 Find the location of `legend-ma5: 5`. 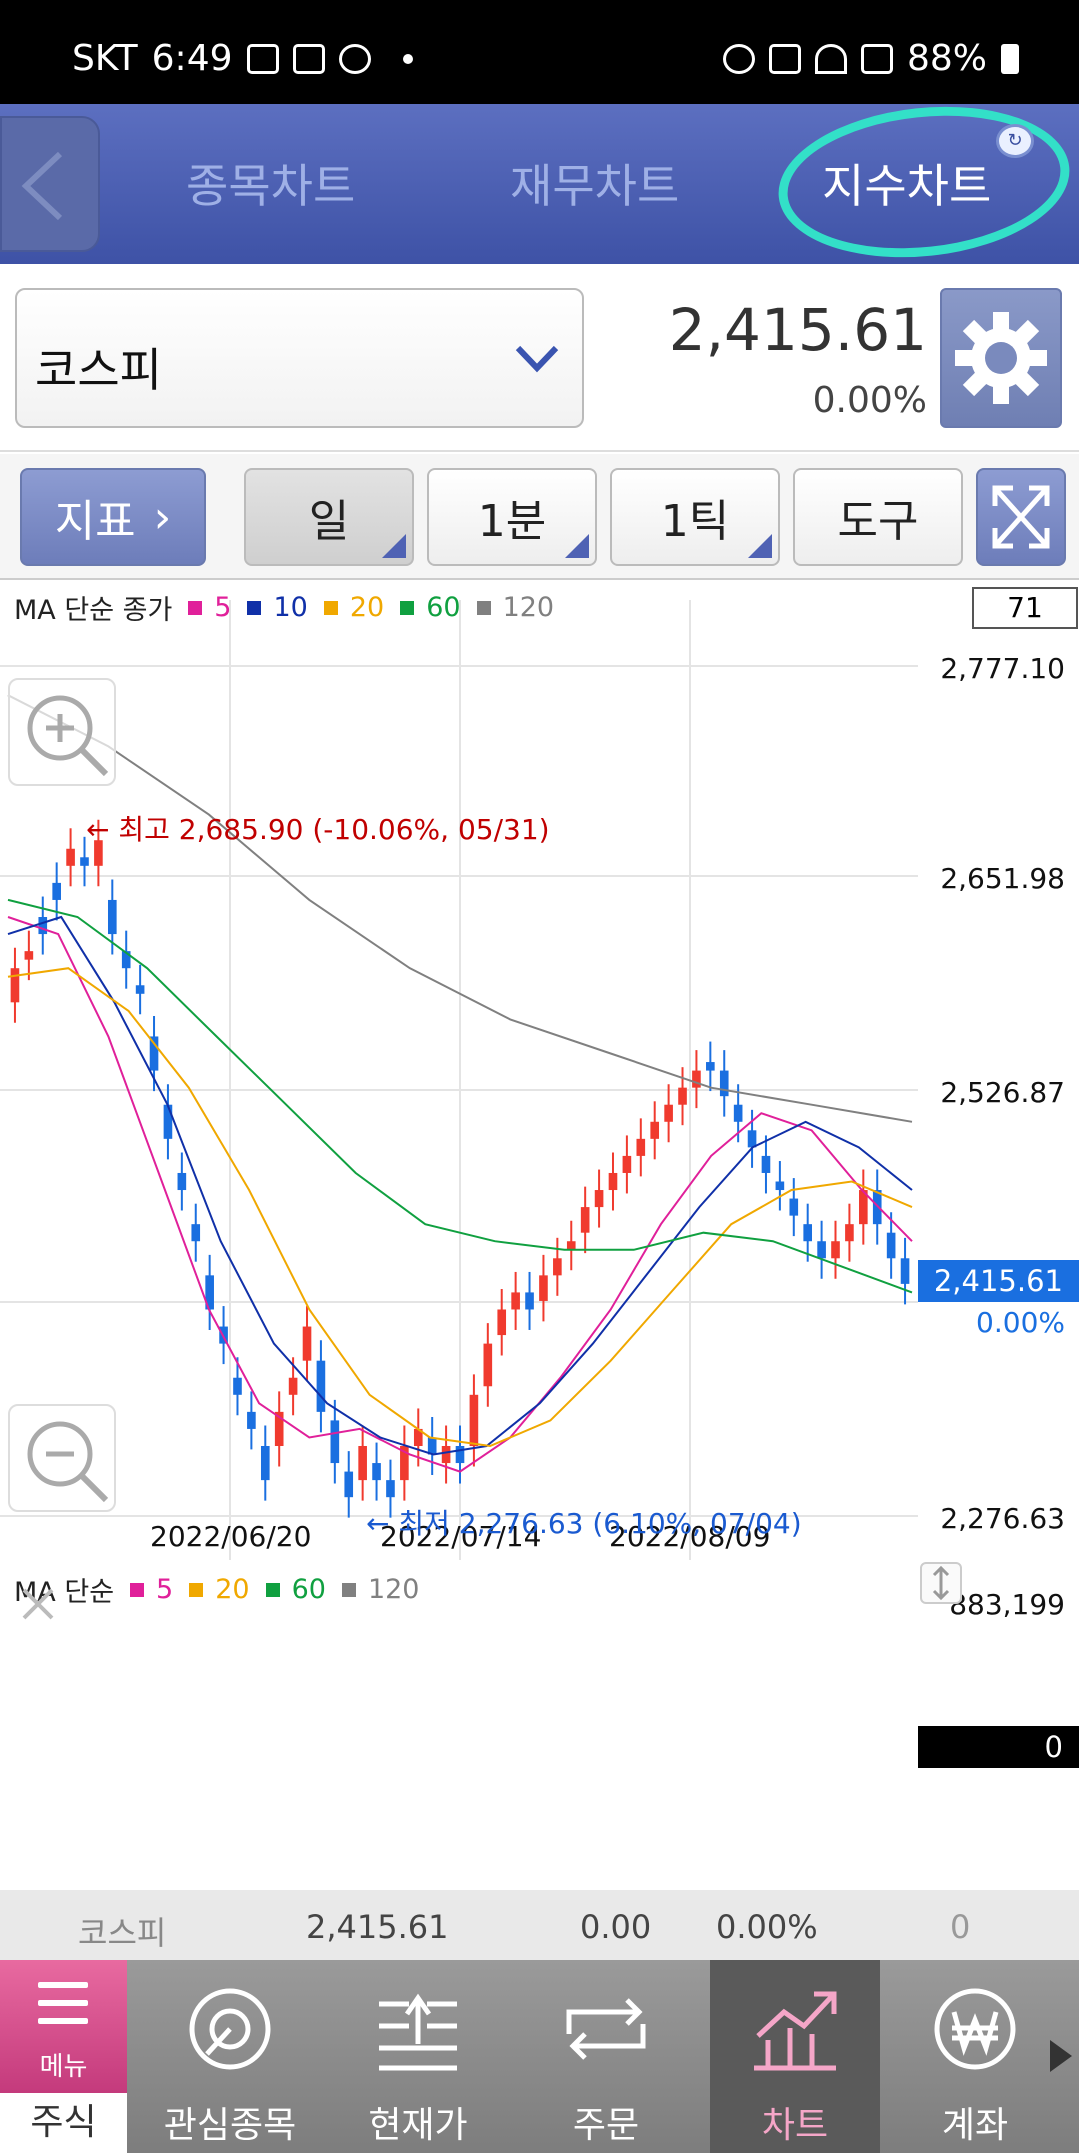

legend-ma5: 5 is located at coordinates (223, 607).